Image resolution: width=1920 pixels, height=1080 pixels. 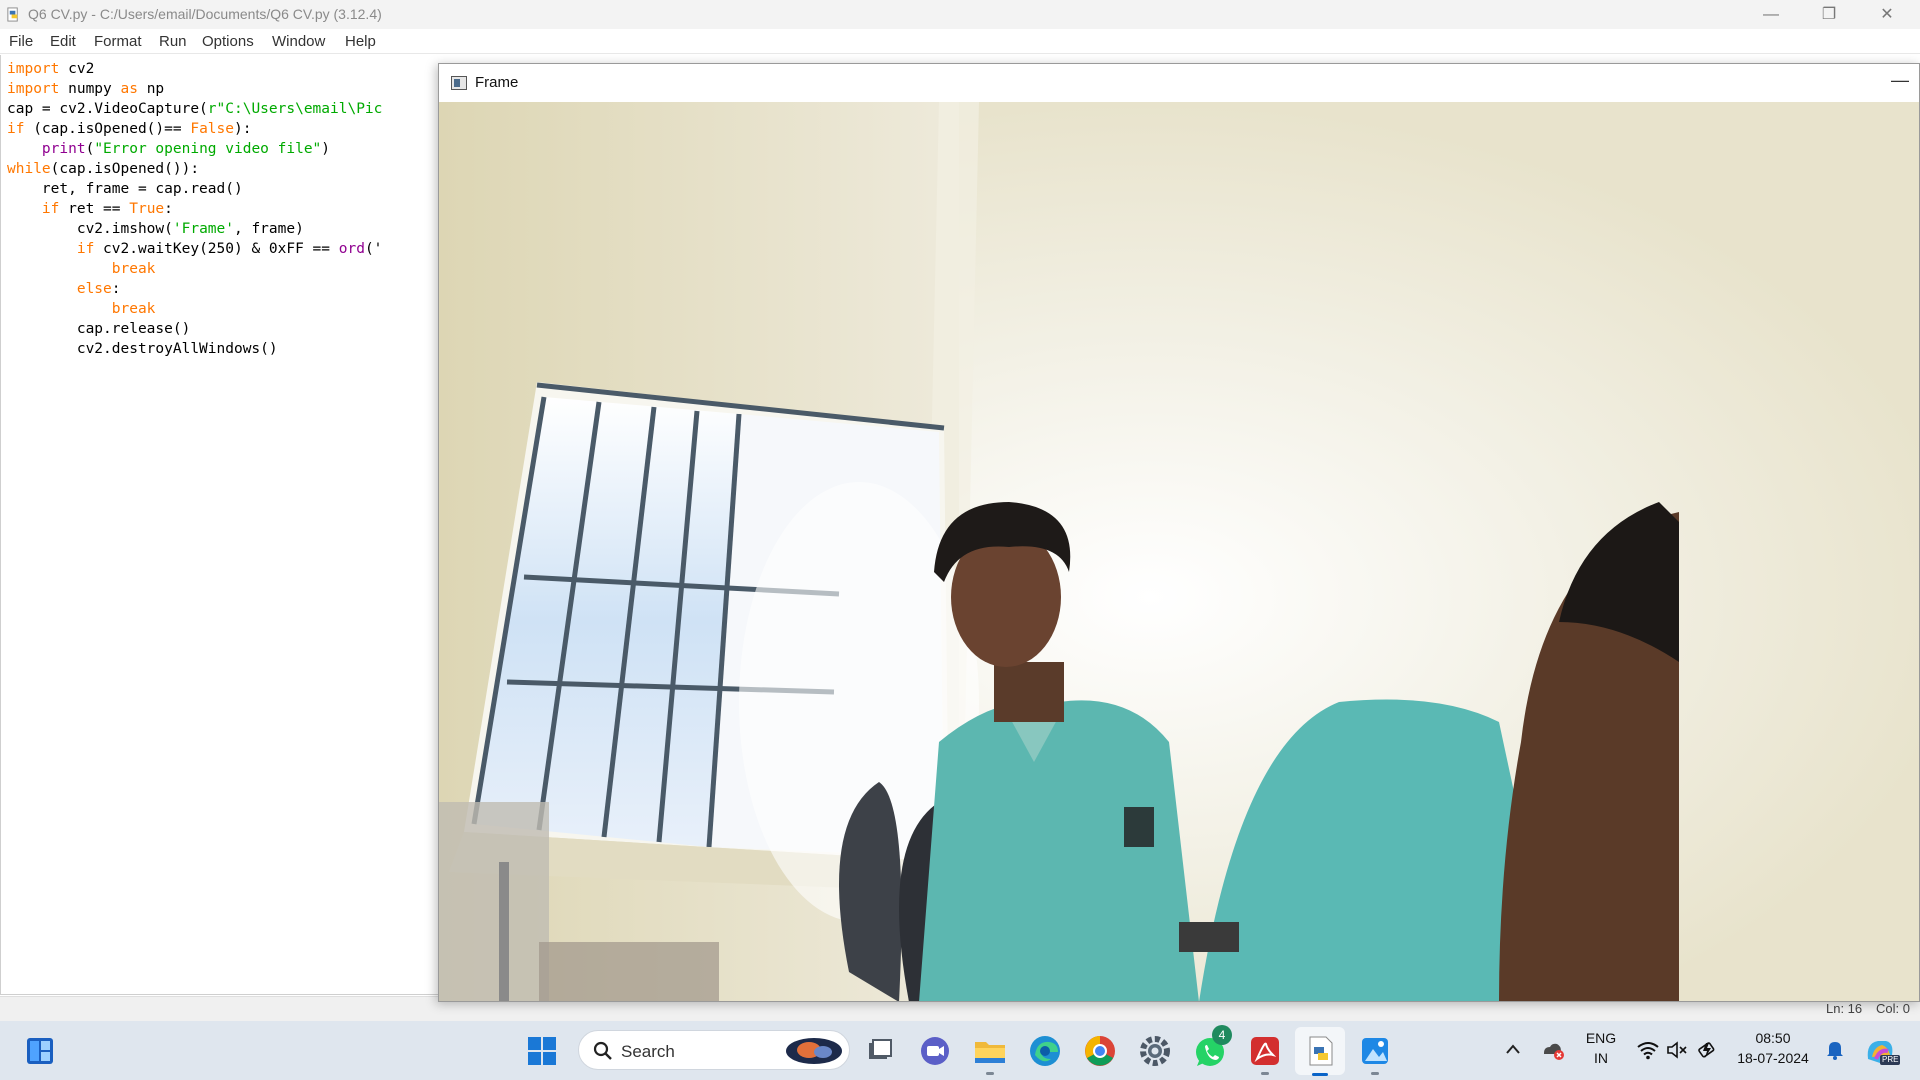 What do you see at coordinates (1773, 1058) in the screenshot?
I see `clock-date: 18-07-2024` at bounding box center [1773, 1058].